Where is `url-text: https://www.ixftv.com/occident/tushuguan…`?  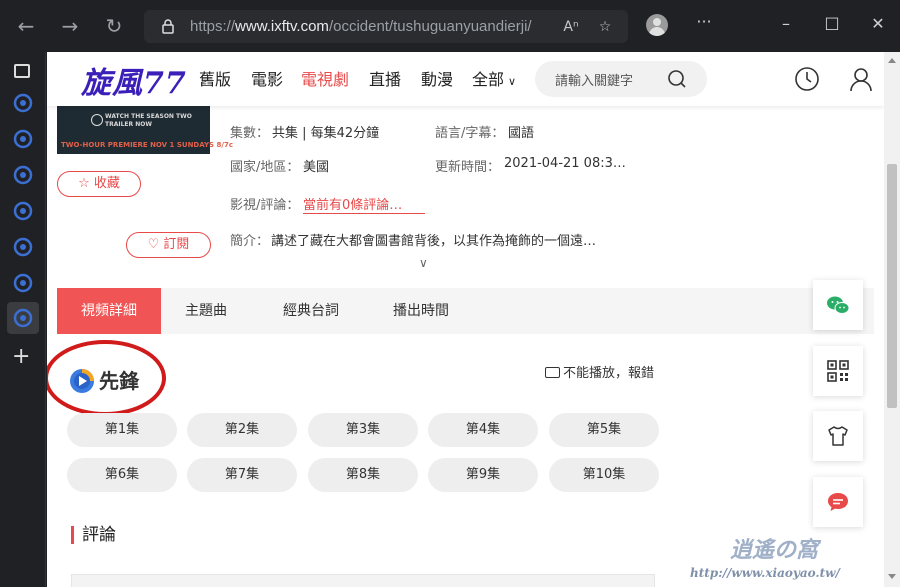
url-text: https://www.ixftv.com/occident/tushuguan… is located at coordinates (361, 26).